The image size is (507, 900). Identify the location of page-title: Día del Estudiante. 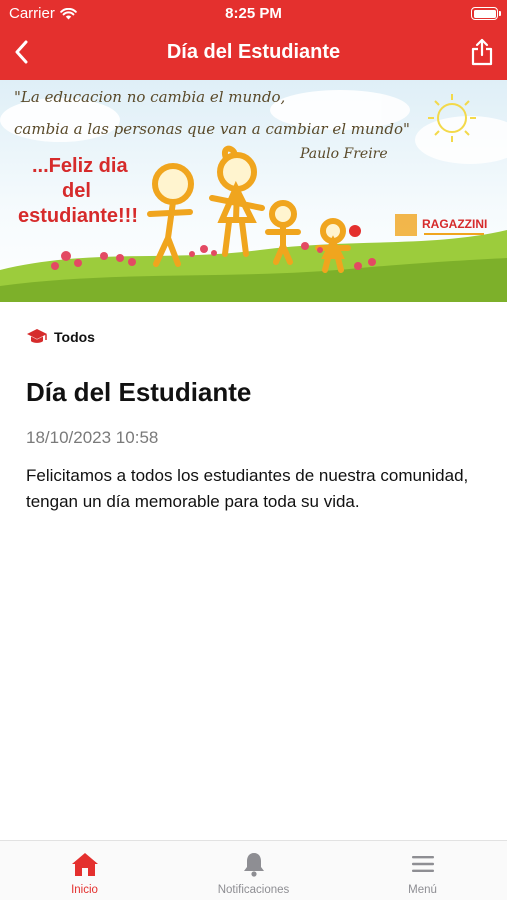
(253, 52).